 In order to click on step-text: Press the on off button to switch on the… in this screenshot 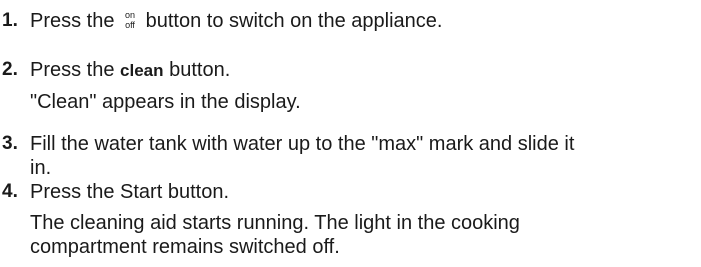, I will do `click(360, 21)`.